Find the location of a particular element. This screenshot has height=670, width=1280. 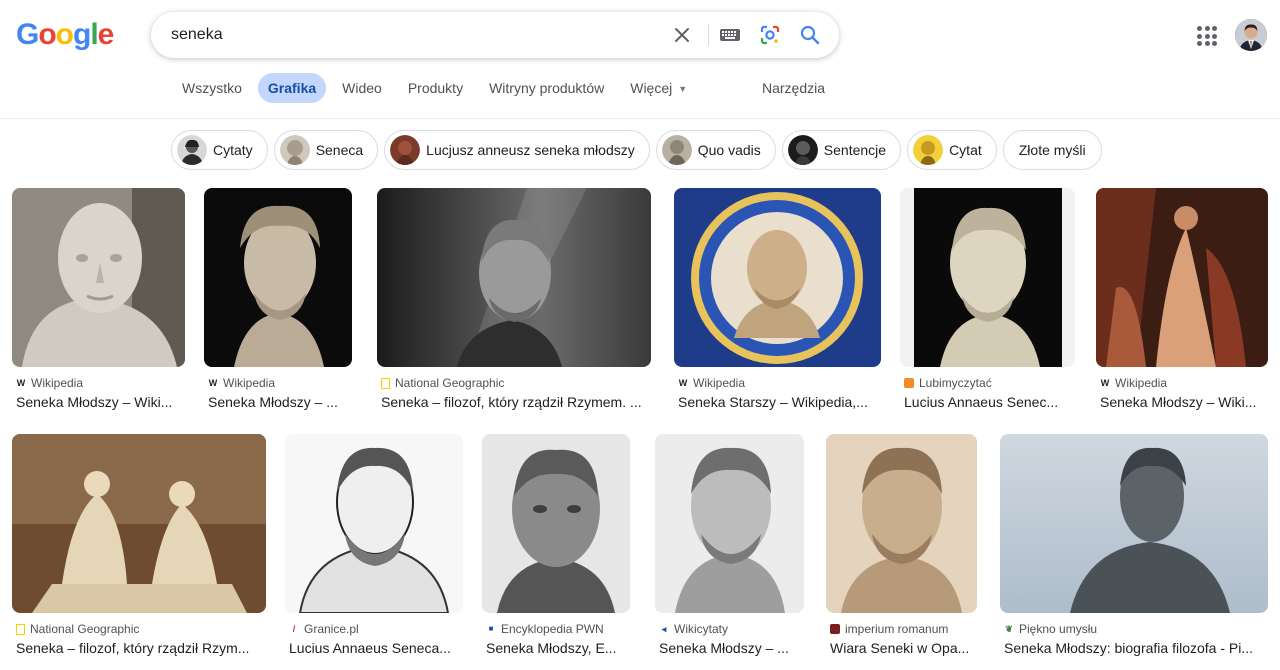

search-icon is located at coordinates (810, 35).